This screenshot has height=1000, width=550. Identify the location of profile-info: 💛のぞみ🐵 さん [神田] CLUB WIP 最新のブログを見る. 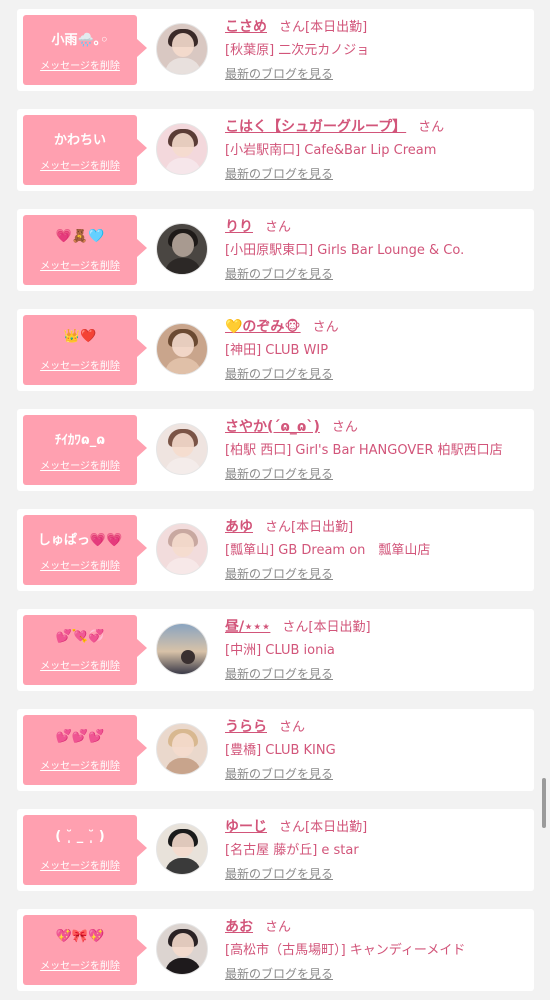
(376, 349).